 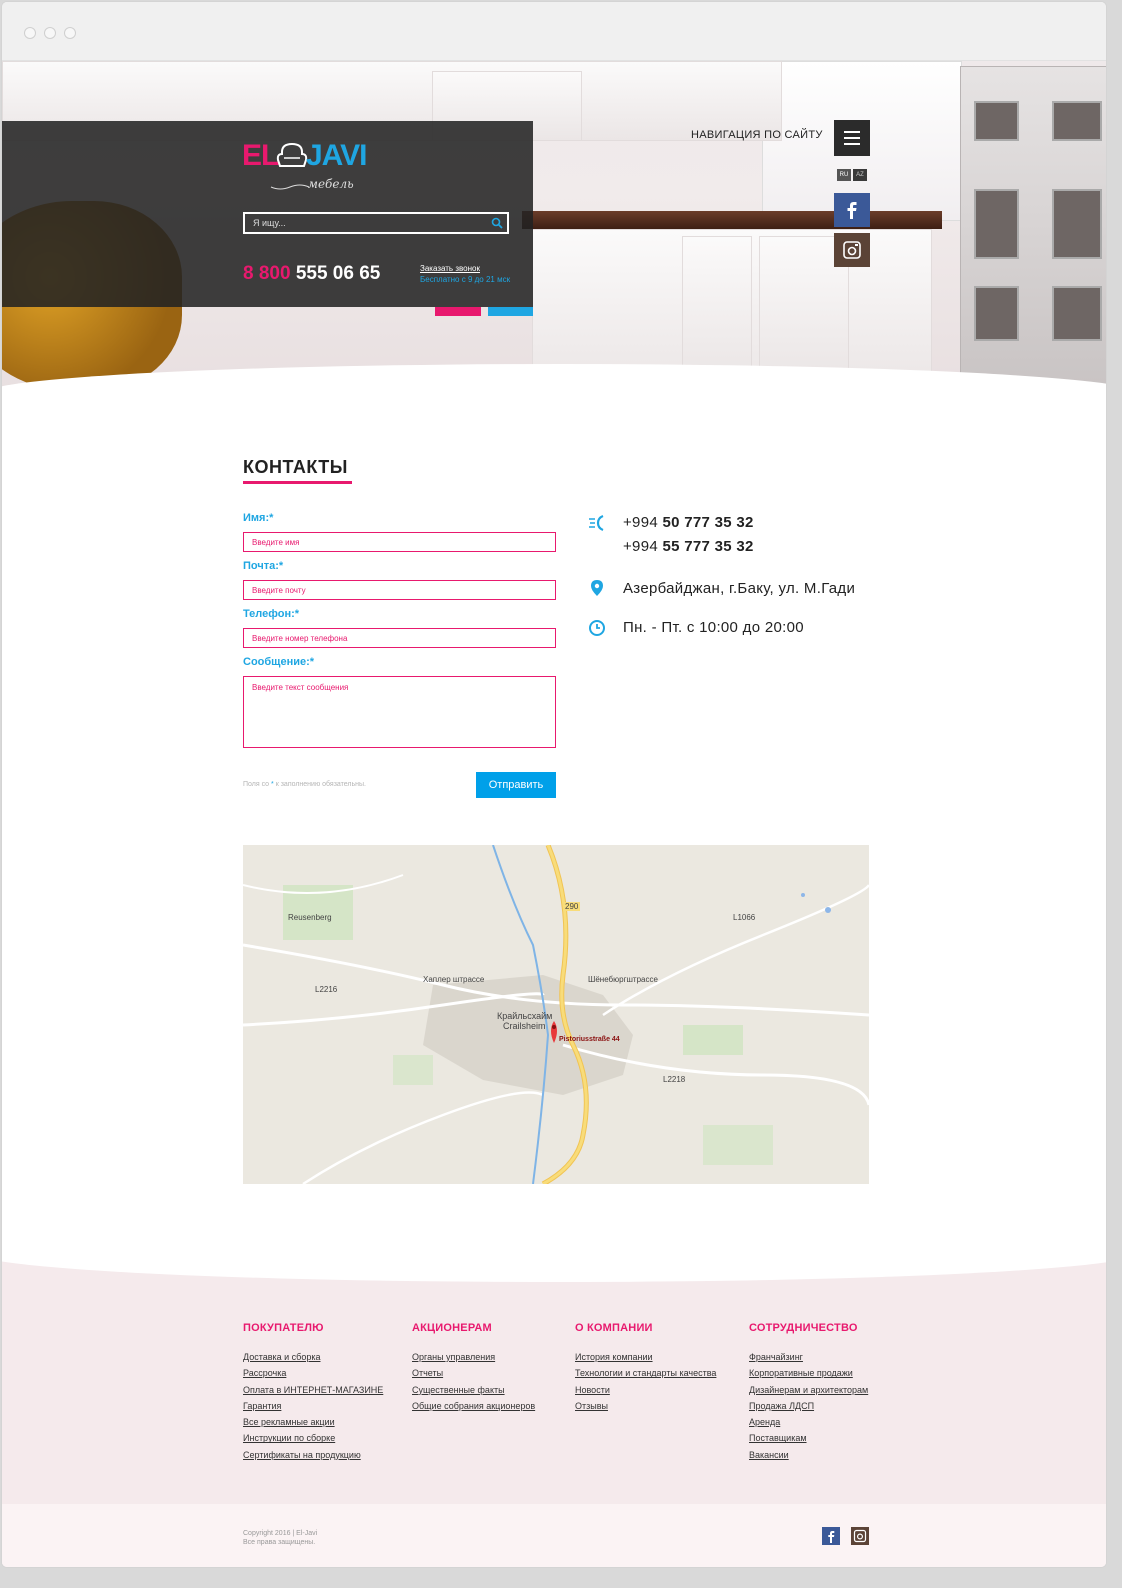 I want to click on footer-link: Дизайнерам и архитекторам, so click(x=808, y=1390).